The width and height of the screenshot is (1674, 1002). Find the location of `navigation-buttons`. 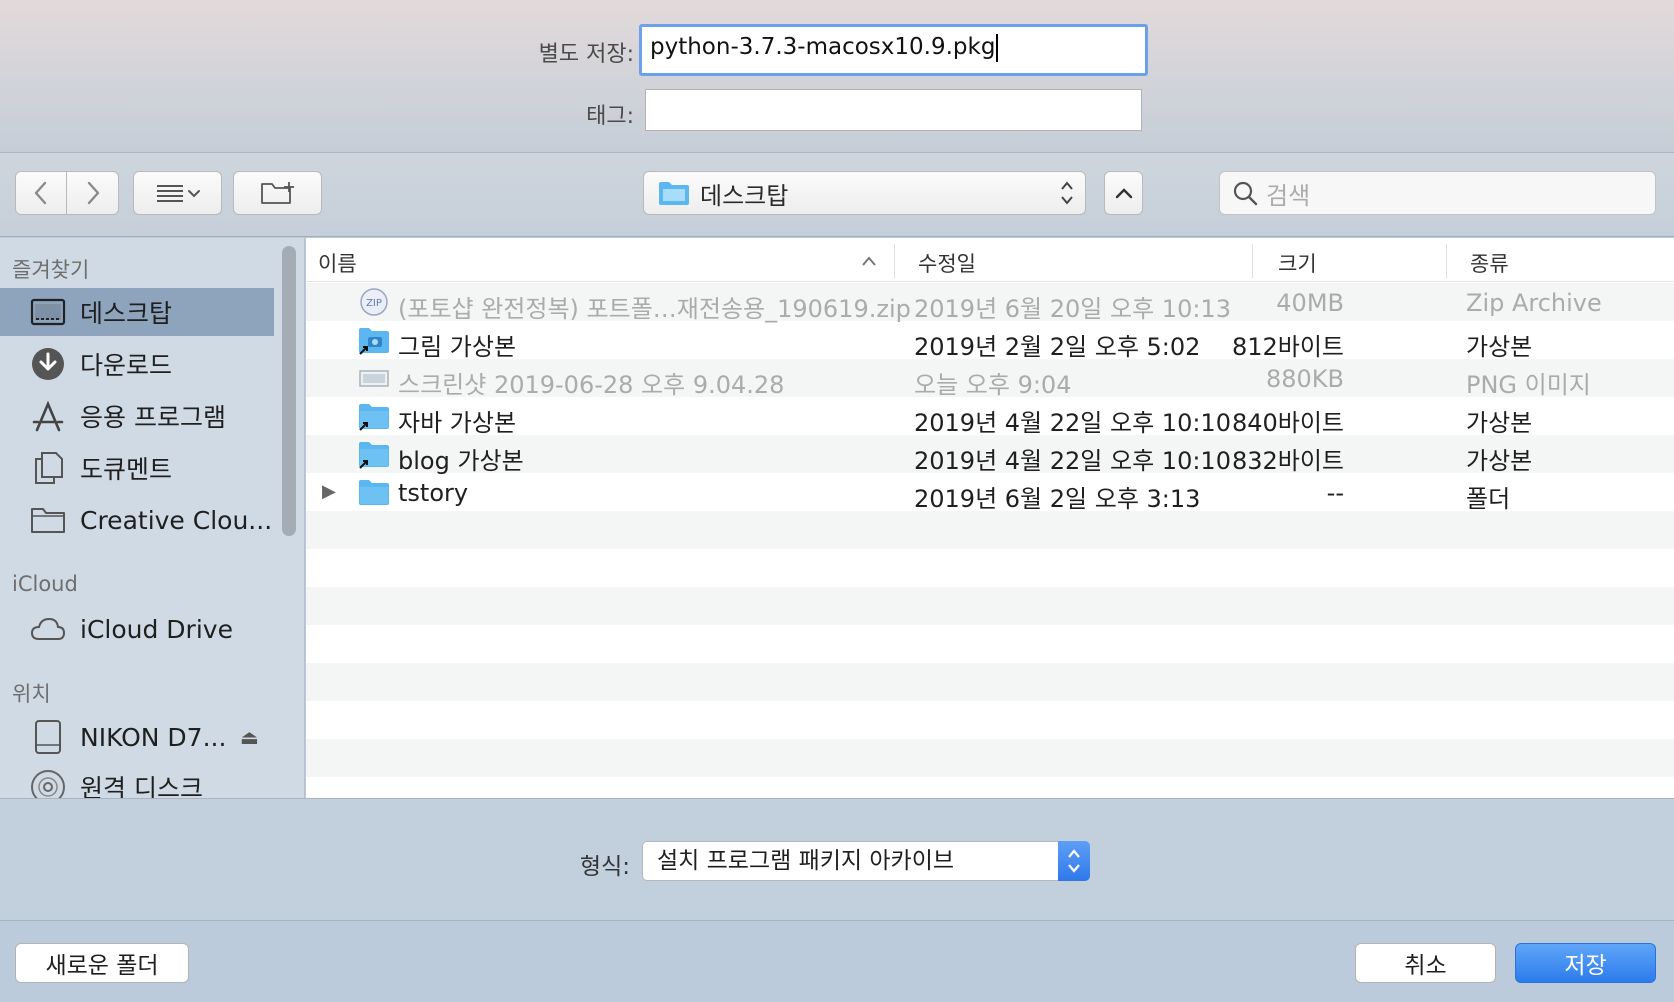

navigation-buttons is located at coordinates (67, 193).